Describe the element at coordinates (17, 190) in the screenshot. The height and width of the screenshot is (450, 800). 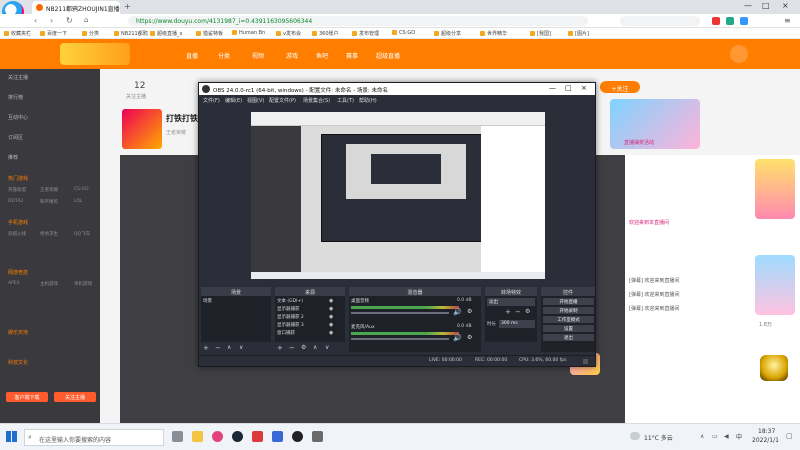
I see `category-link: 英雄联盟` at that location.